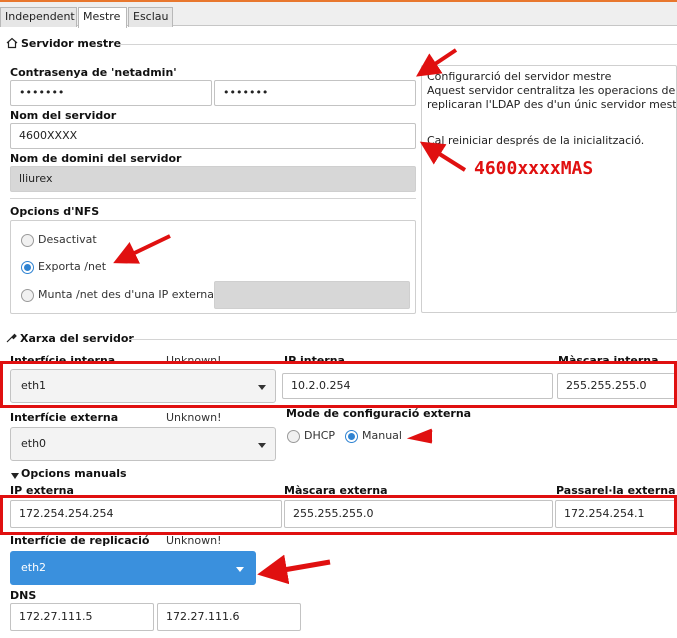  What do you see at coordinates (294, 569) in the screenshot?
I see `arrow-to-replication` at bounding box center [294, 569].